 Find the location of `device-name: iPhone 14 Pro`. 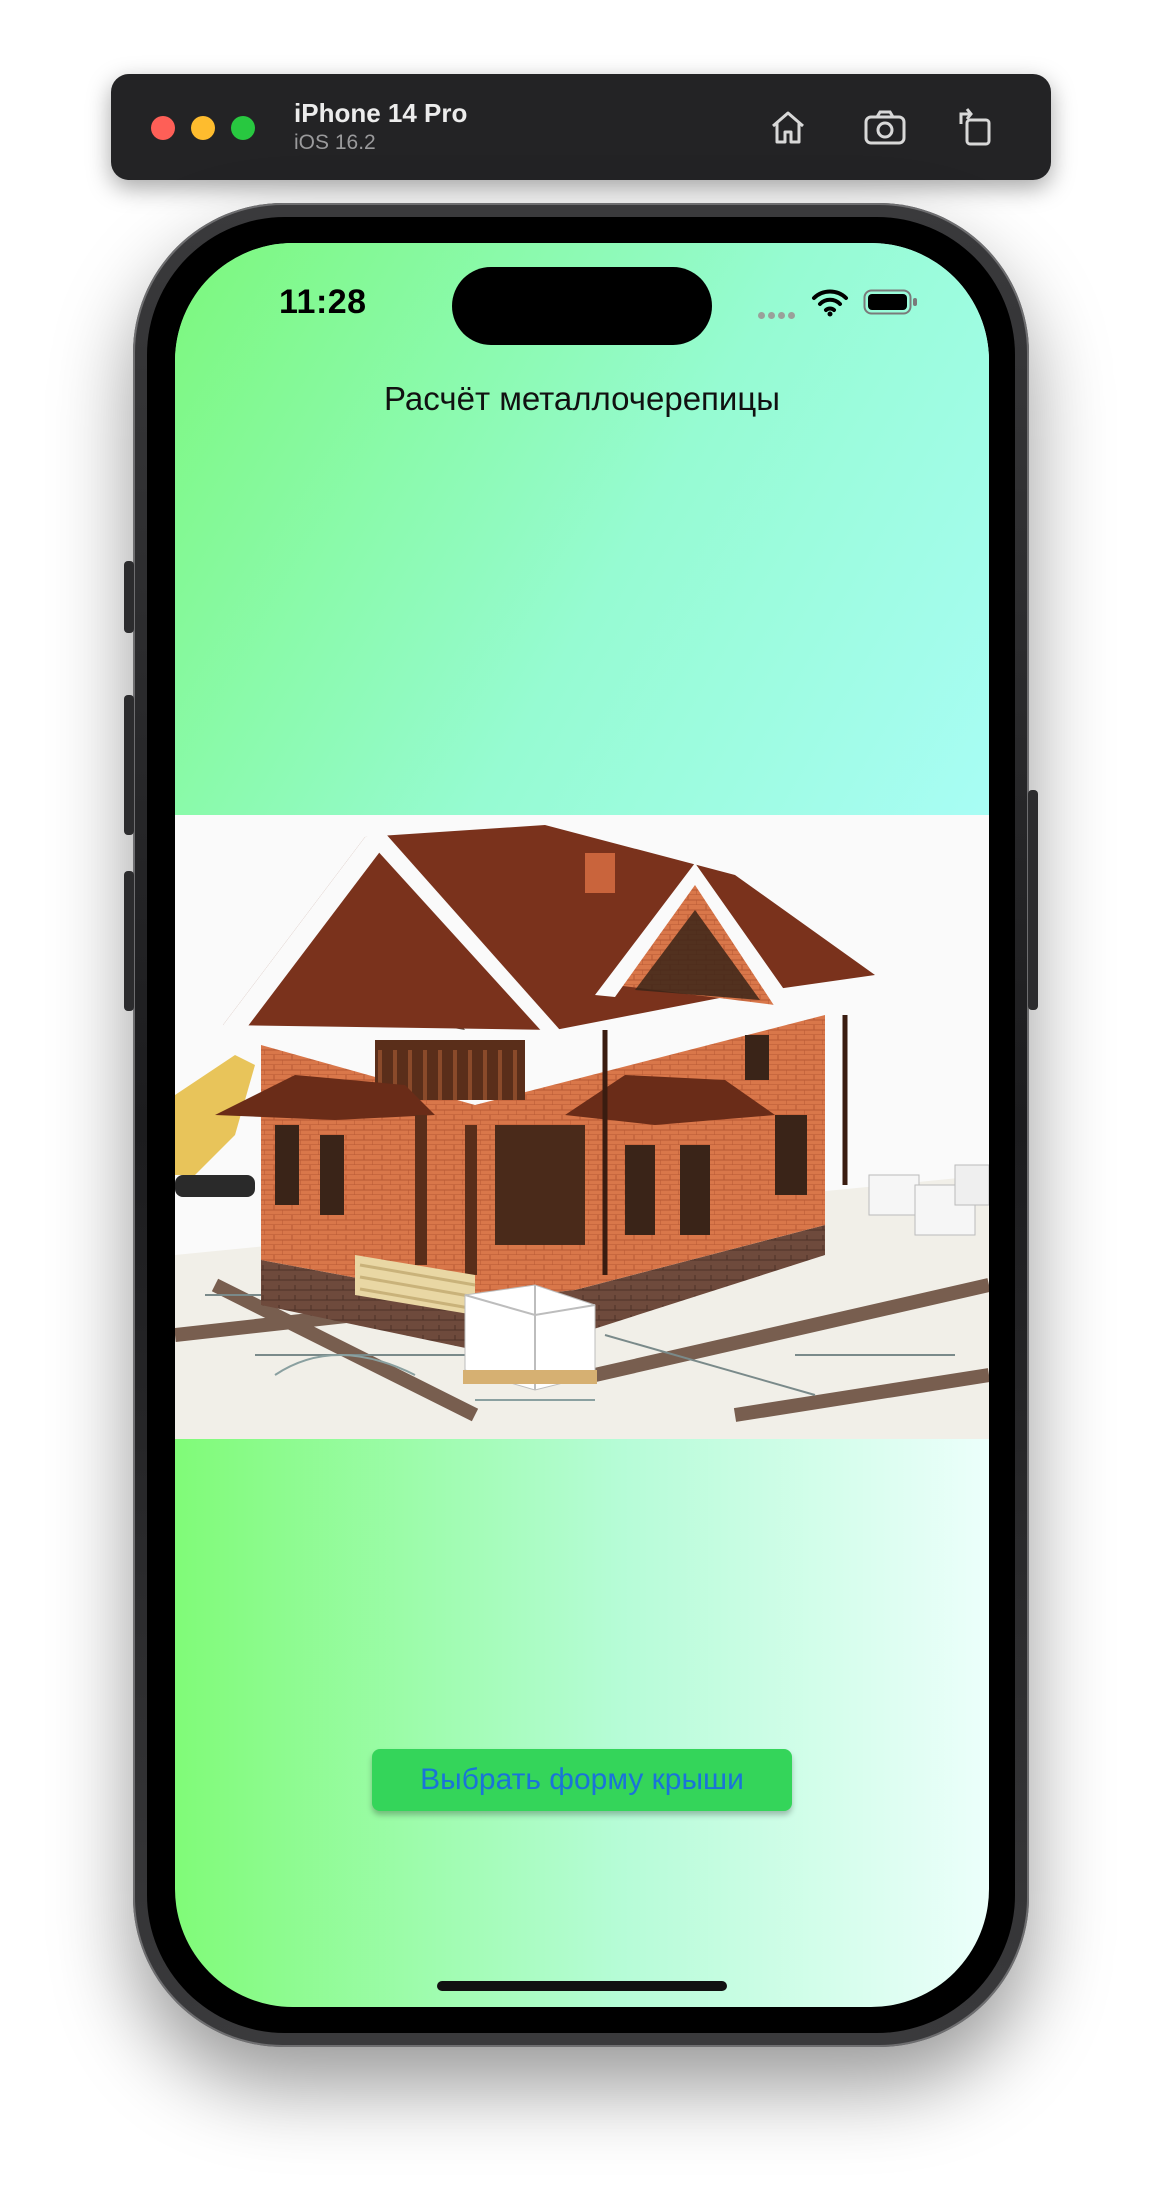

device-name: iPhone 14 Pro is located at coordinates (381, 113).